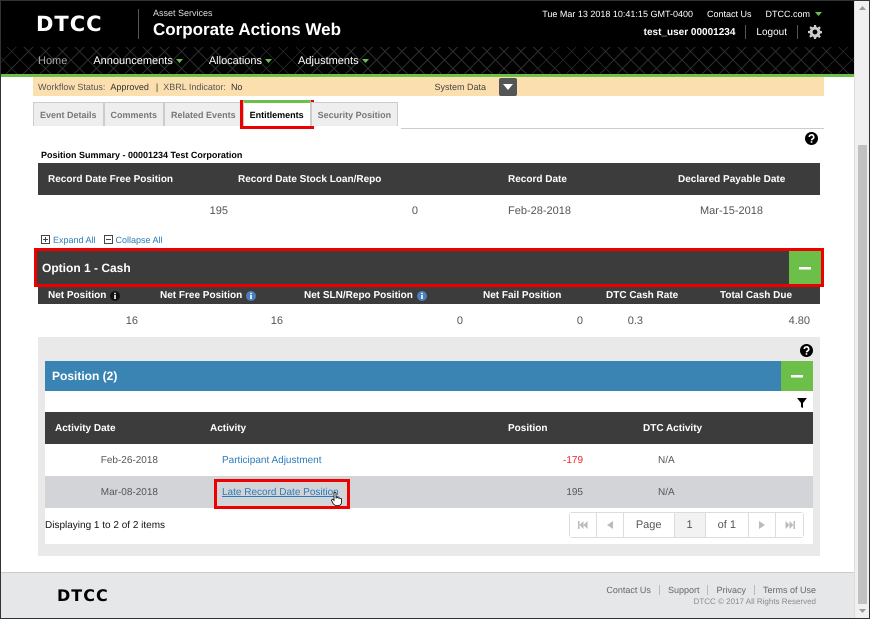 The image size is (870, 619). Describe the element at coordinates (815, 32) in the screenshot. I see `settings-icon` at that location.